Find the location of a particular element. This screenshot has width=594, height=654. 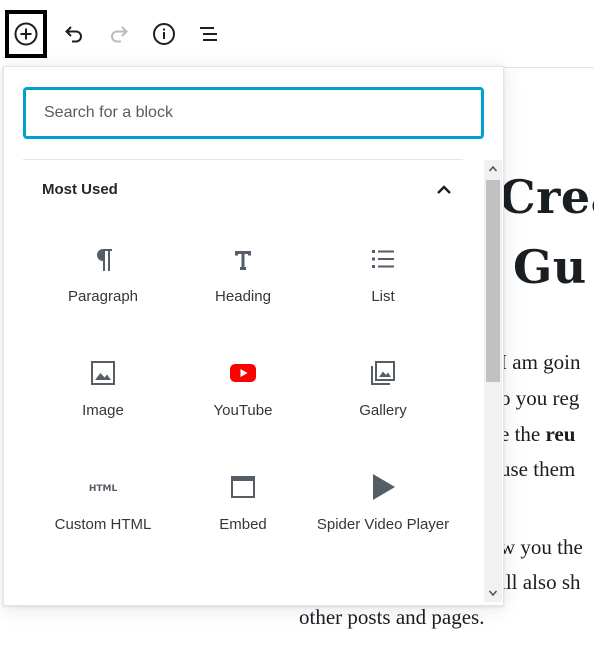

post-text-line: use them is located at coordinates (538, 469).